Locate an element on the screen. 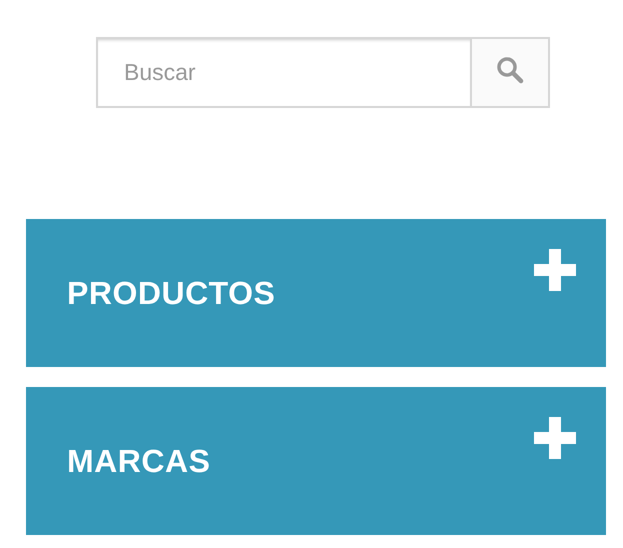 This screenshot has height=548, width=623. search-button is located at coordinates (511, 72).